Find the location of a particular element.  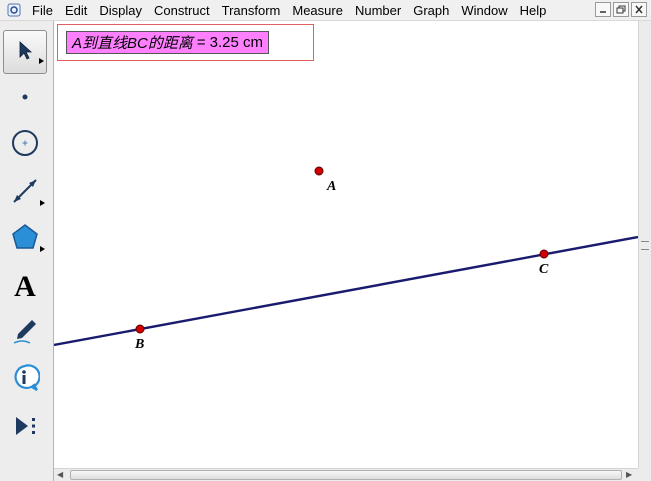

custom-tool is located at coordinates (25, 428).